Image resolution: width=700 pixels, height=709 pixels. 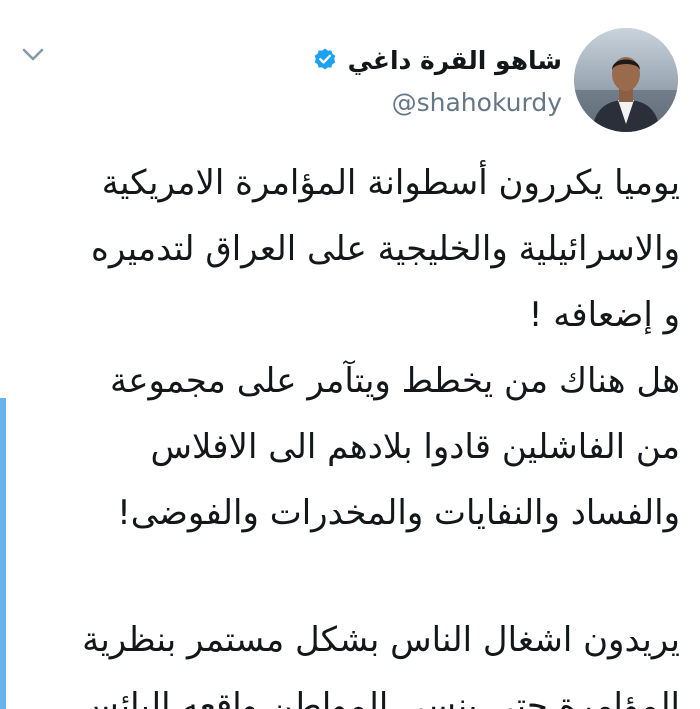 What do you see at coordinates (3, 553) in the screenshot?
I see `thread-accent-bar` at bounding box center [3, 553].